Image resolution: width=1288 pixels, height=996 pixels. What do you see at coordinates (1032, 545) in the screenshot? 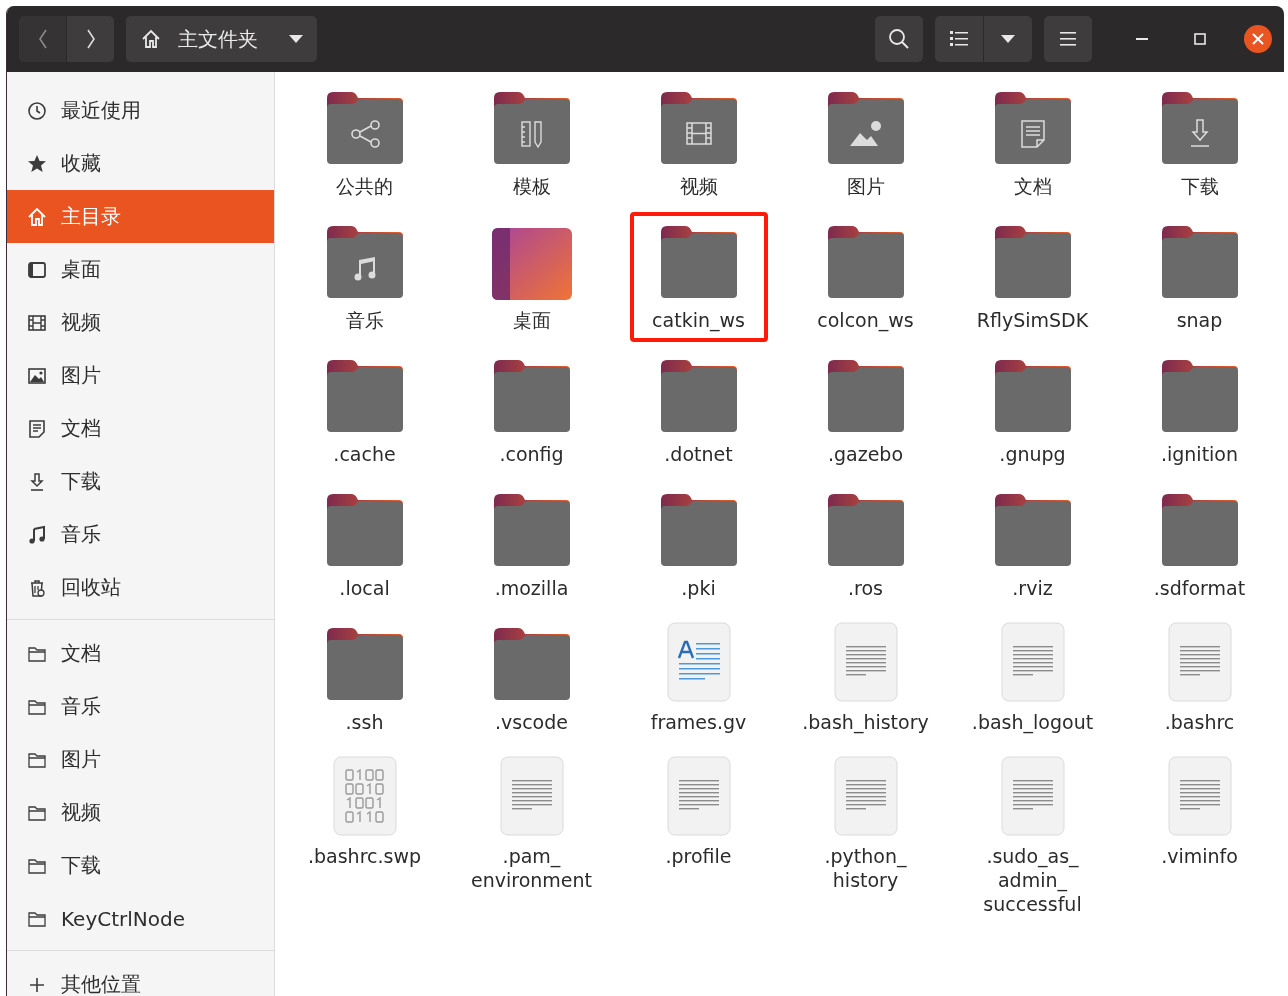
I see `file-item: .rviz` at bounding box center [1032, 545].